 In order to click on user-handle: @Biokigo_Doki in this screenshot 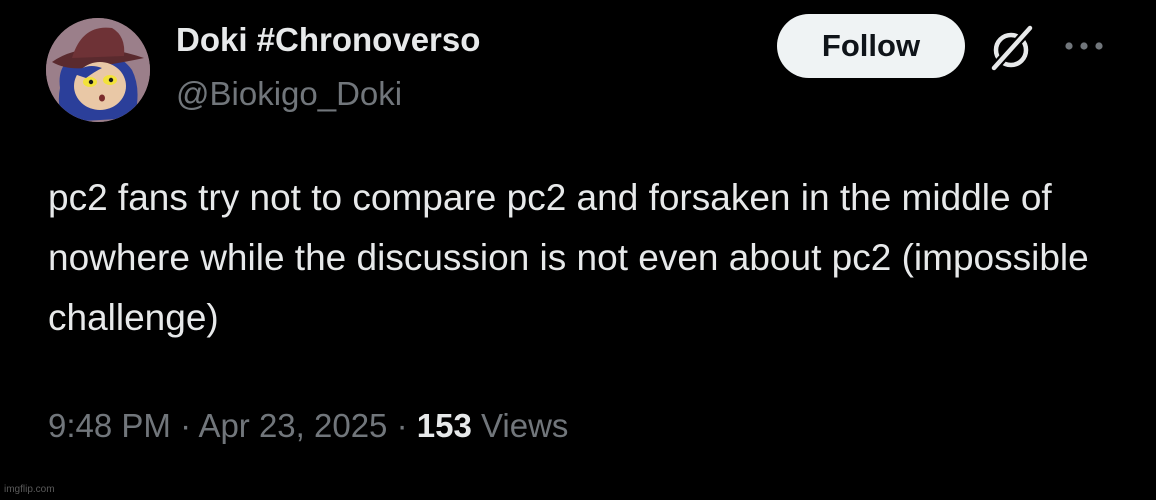, I will do `click(289, 94)`.